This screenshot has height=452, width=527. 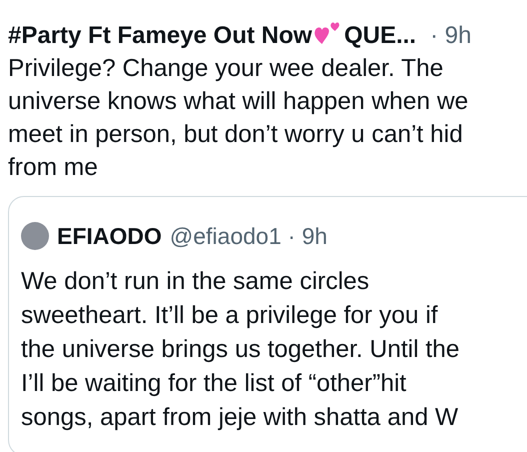 I want to click on quoted-author-name: EFIAODO, so click(x=109, y=236).